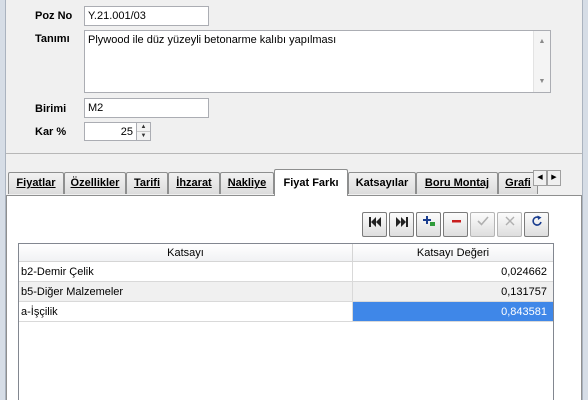 This screenshot has width=588, height=400. Describe the element at coordinates (36, 183) in the screenshot. I see `tab-fiyatlar: Fiyatlar` at that location.